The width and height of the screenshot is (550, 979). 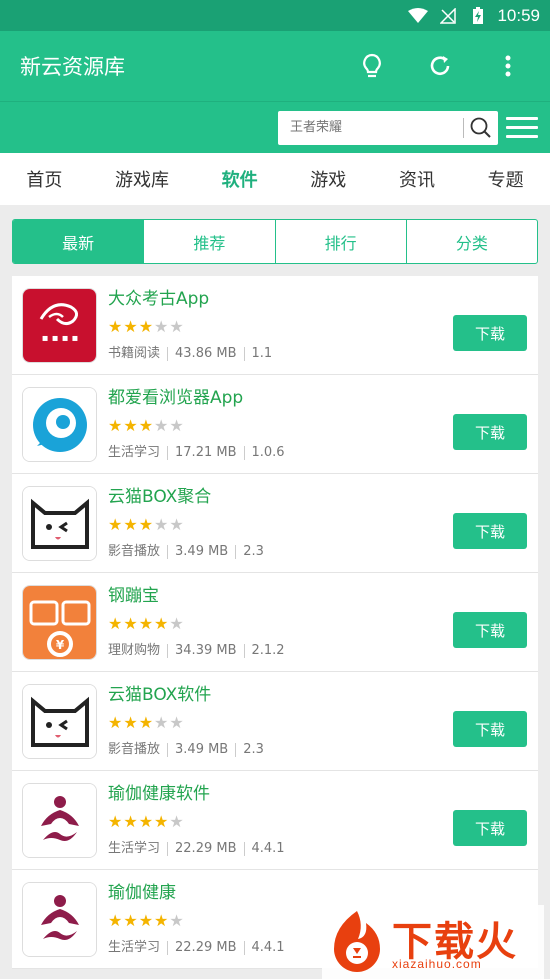 What do you see at coordinates (206, 353) in the screenshot?
I see `app-size: 43.86 MB` at bounding box center [206, 353].